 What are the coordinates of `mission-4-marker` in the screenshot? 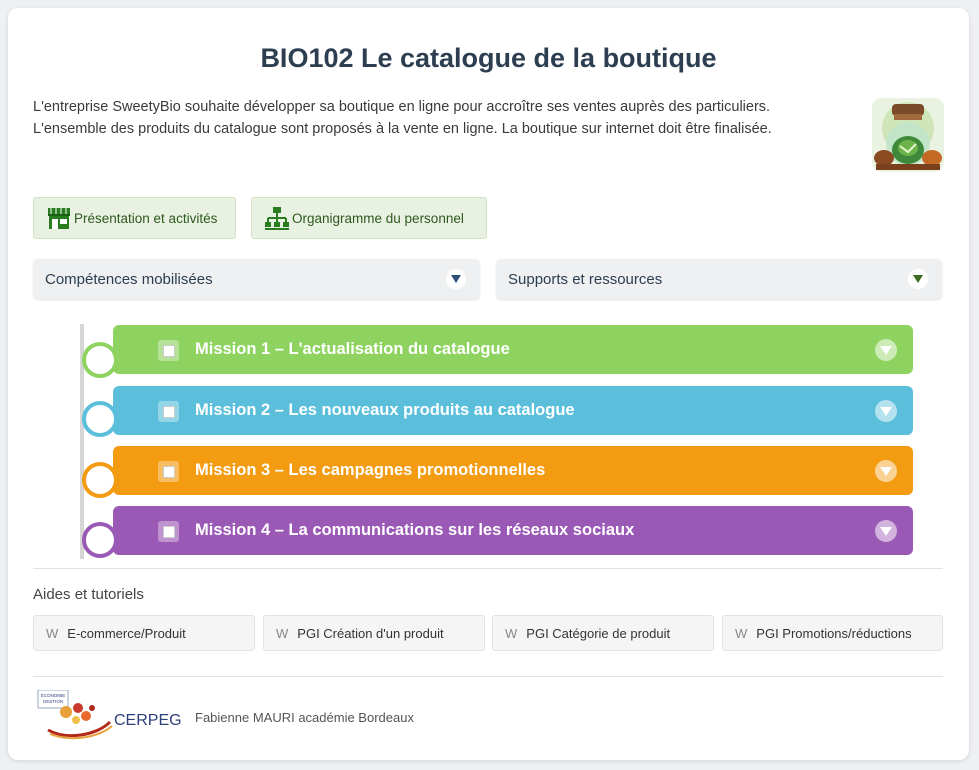 It's located at (100, 540).